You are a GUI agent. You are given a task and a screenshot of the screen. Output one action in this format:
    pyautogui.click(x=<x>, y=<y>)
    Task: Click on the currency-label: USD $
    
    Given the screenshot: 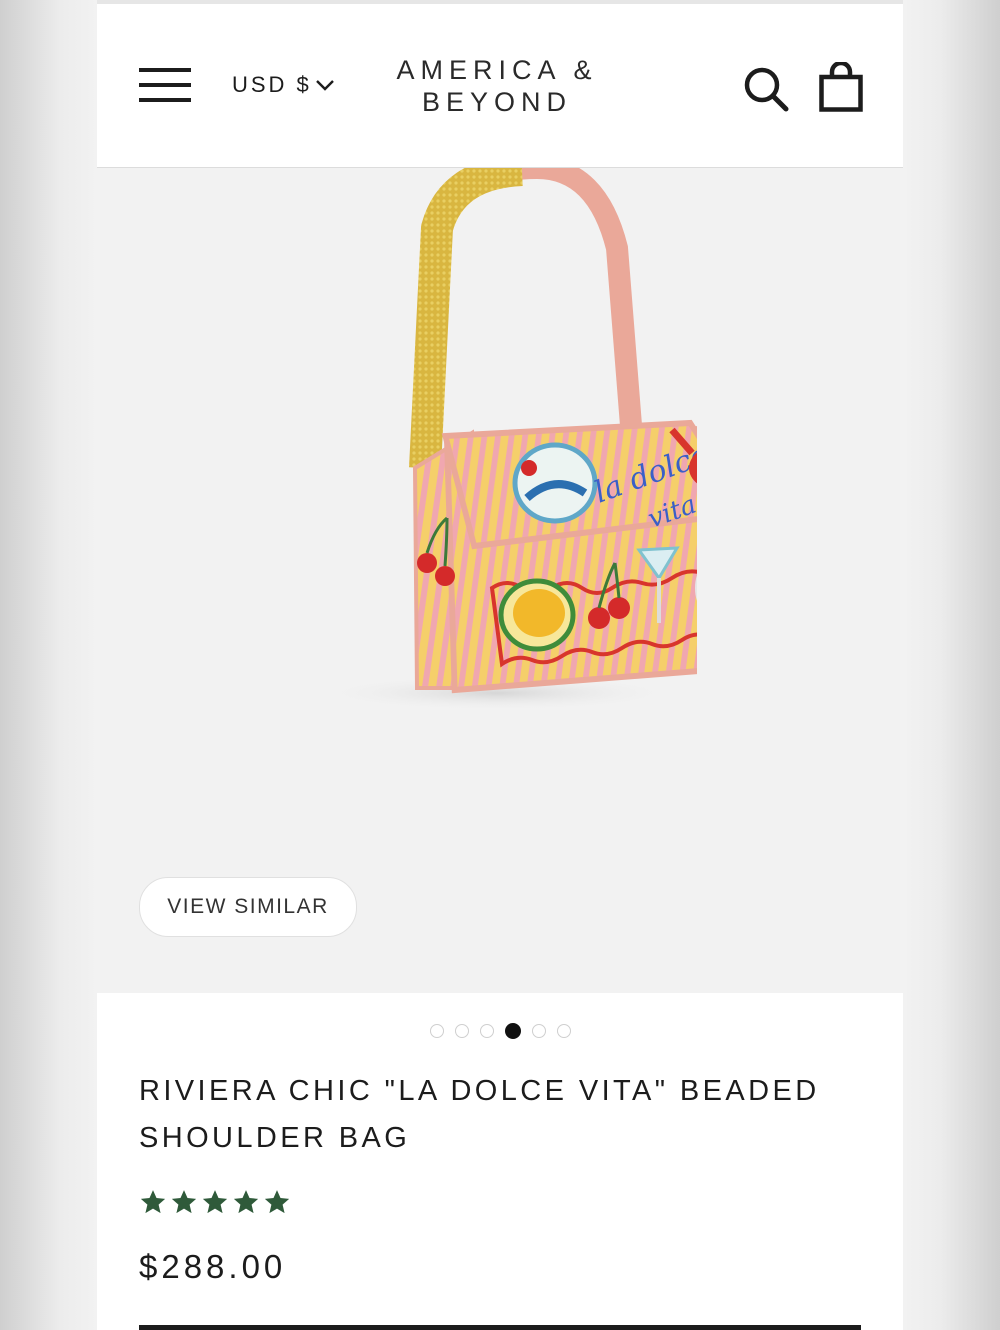 What is the action you would take?
    pyautogui.click(x=272, y=84)
    